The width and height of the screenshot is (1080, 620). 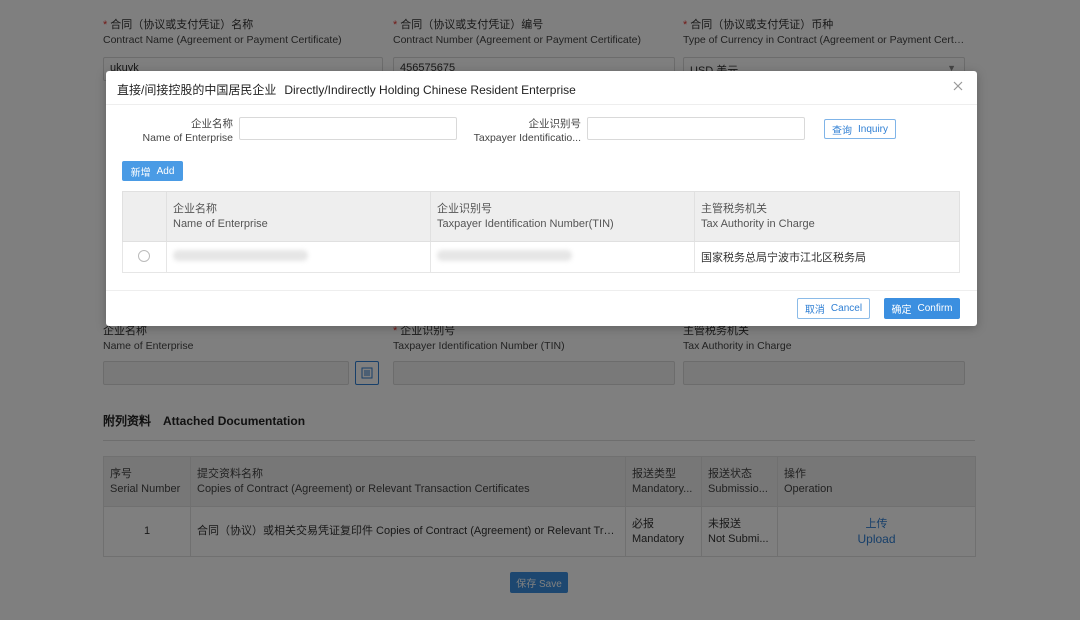 I want to click on confirm-button: 确定 Confirm, so click(x=922, y=308).